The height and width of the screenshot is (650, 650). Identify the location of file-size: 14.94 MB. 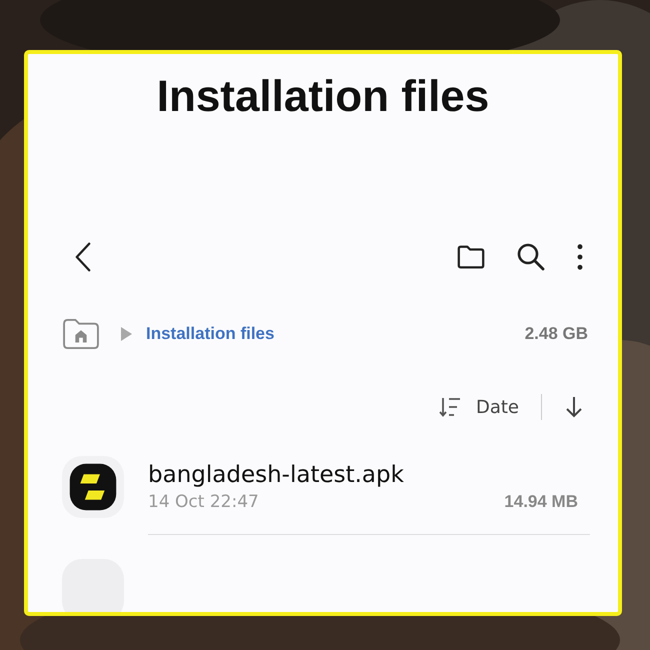
(541, 502).